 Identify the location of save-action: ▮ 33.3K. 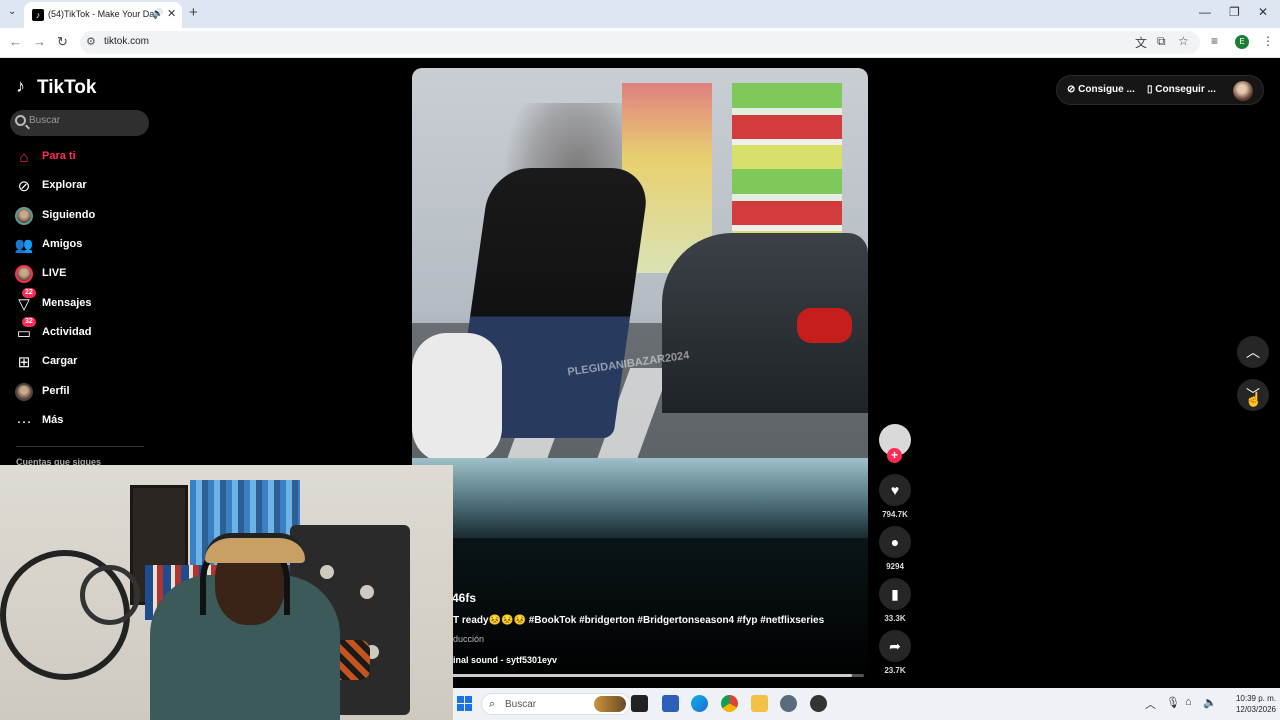
(895, 600).